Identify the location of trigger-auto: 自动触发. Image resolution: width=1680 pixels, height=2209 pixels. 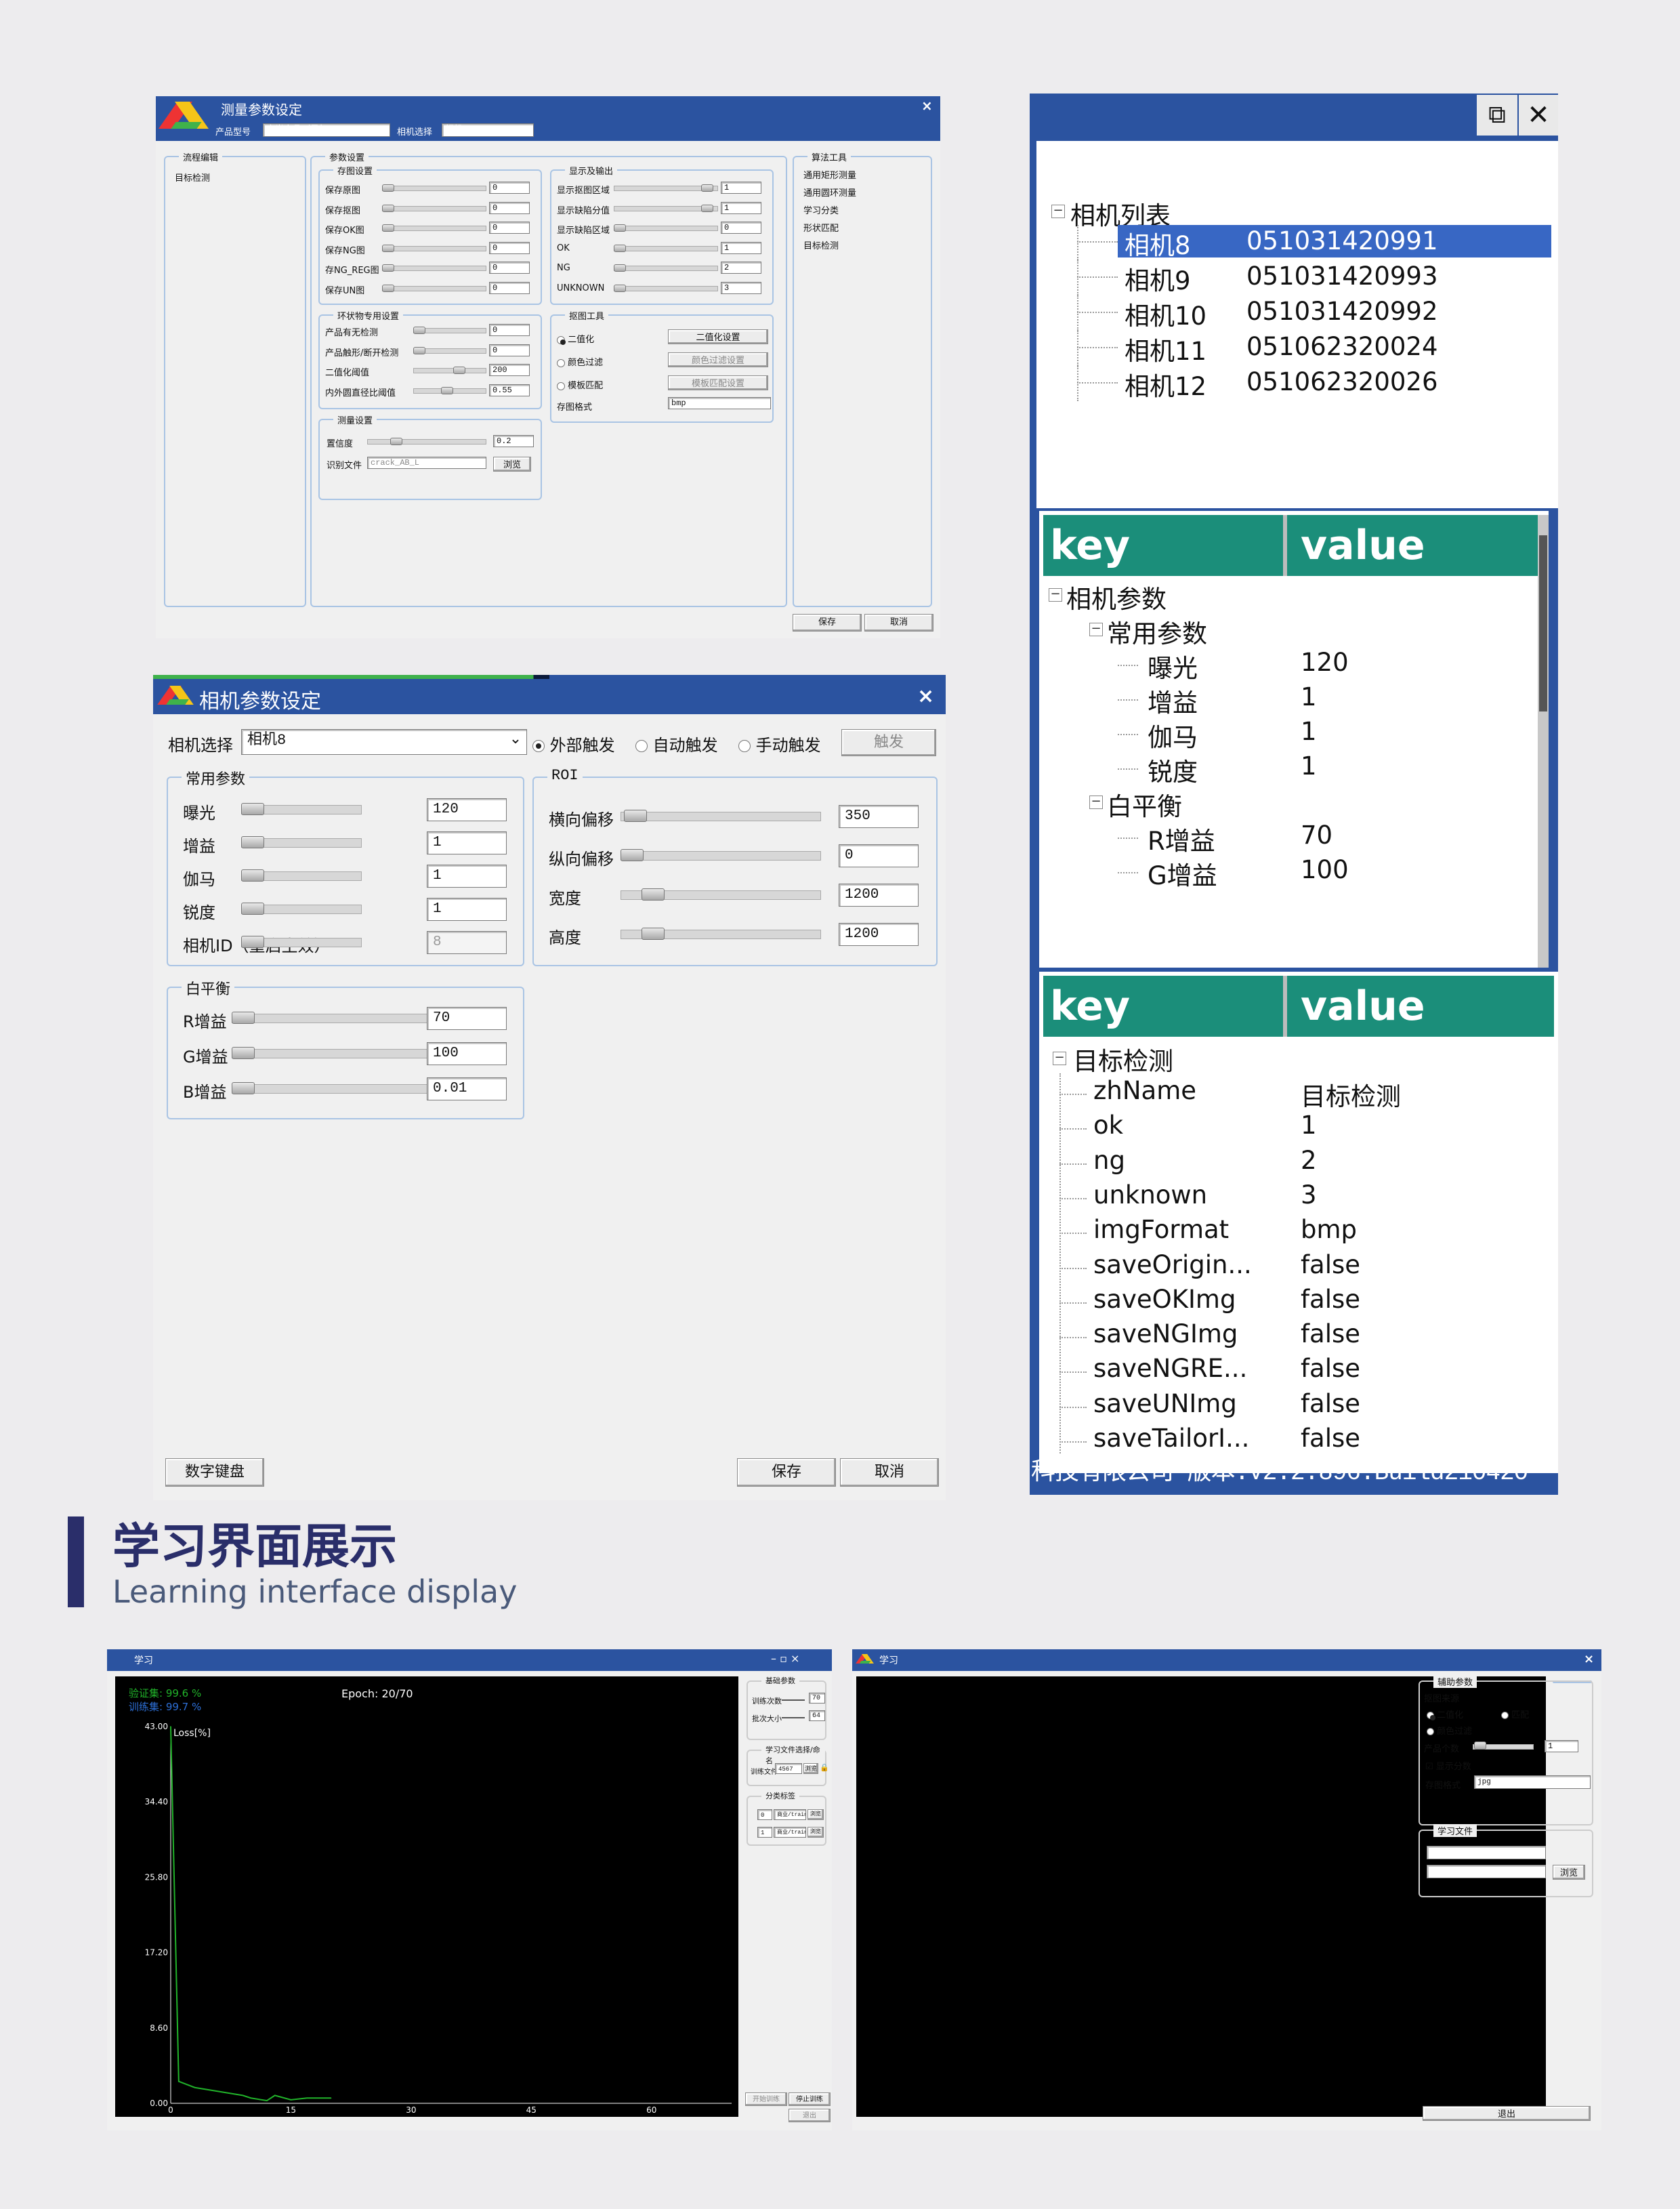
(676, 744).